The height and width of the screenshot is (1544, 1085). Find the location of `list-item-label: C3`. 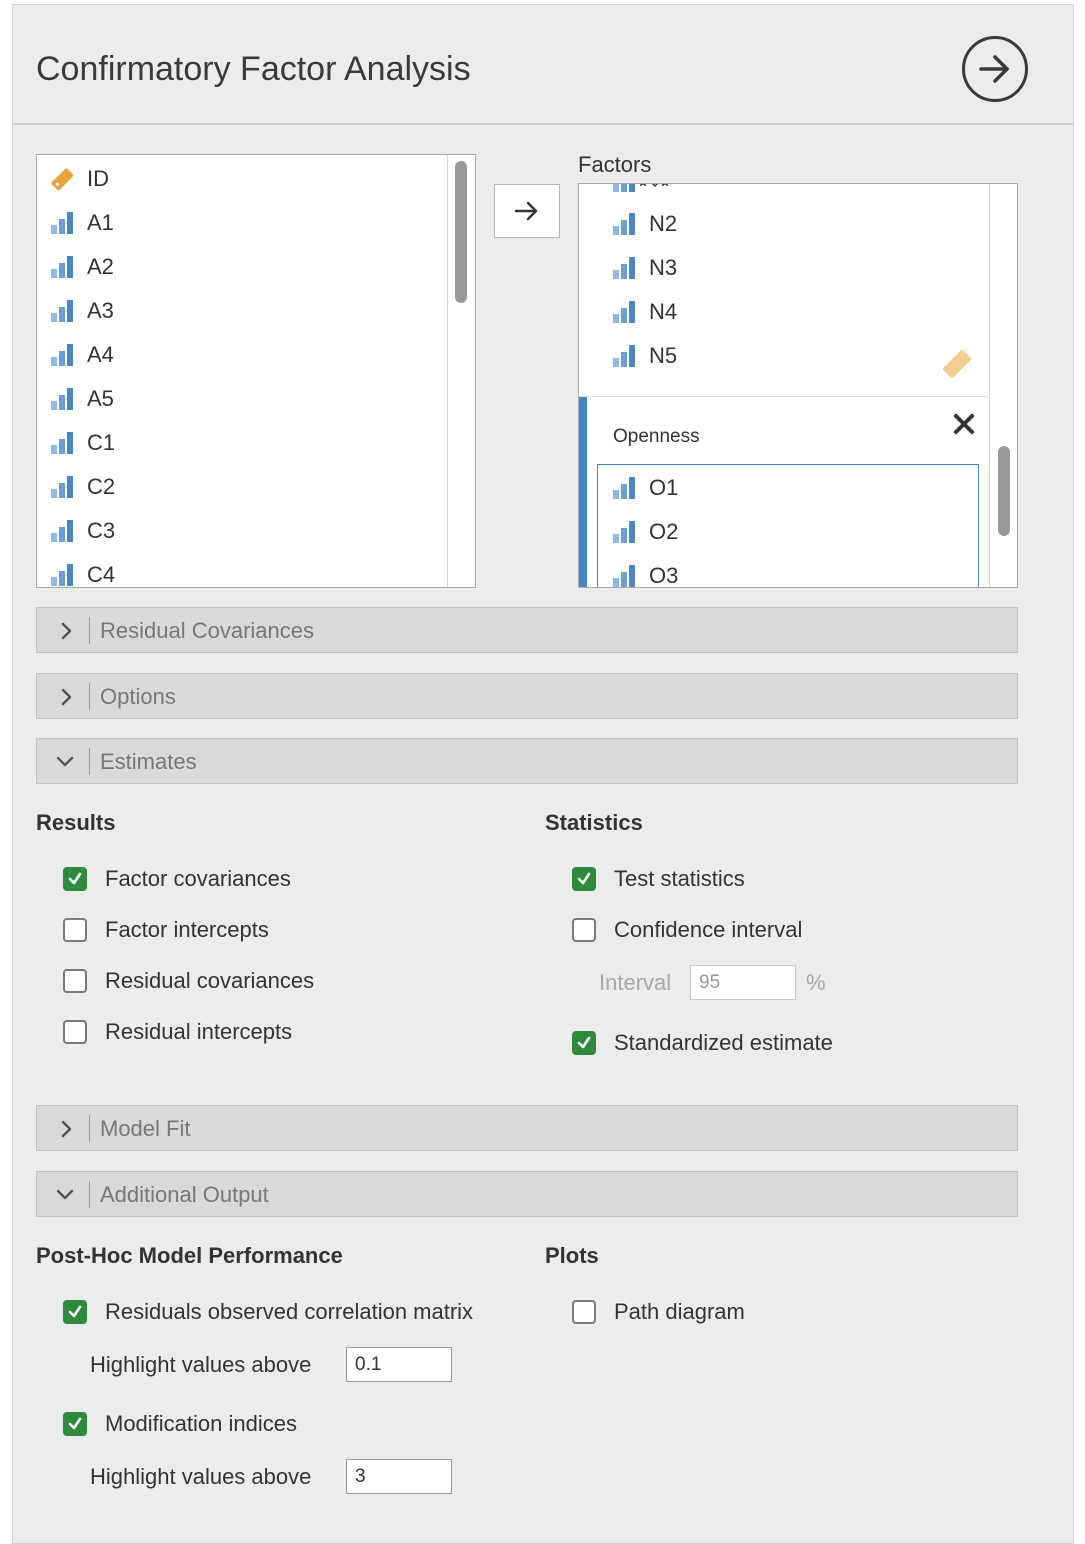

list-item-label: C3 is located at coordinates (101, 530).